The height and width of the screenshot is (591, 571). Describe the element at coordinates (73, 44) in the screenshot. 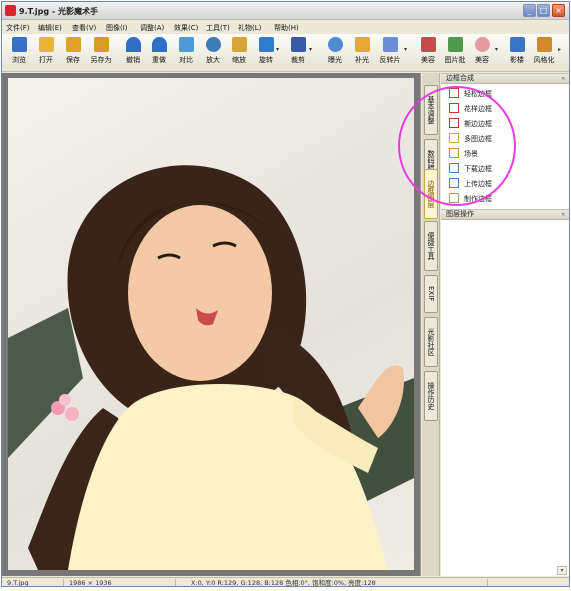

I see `save-icon` at that location.